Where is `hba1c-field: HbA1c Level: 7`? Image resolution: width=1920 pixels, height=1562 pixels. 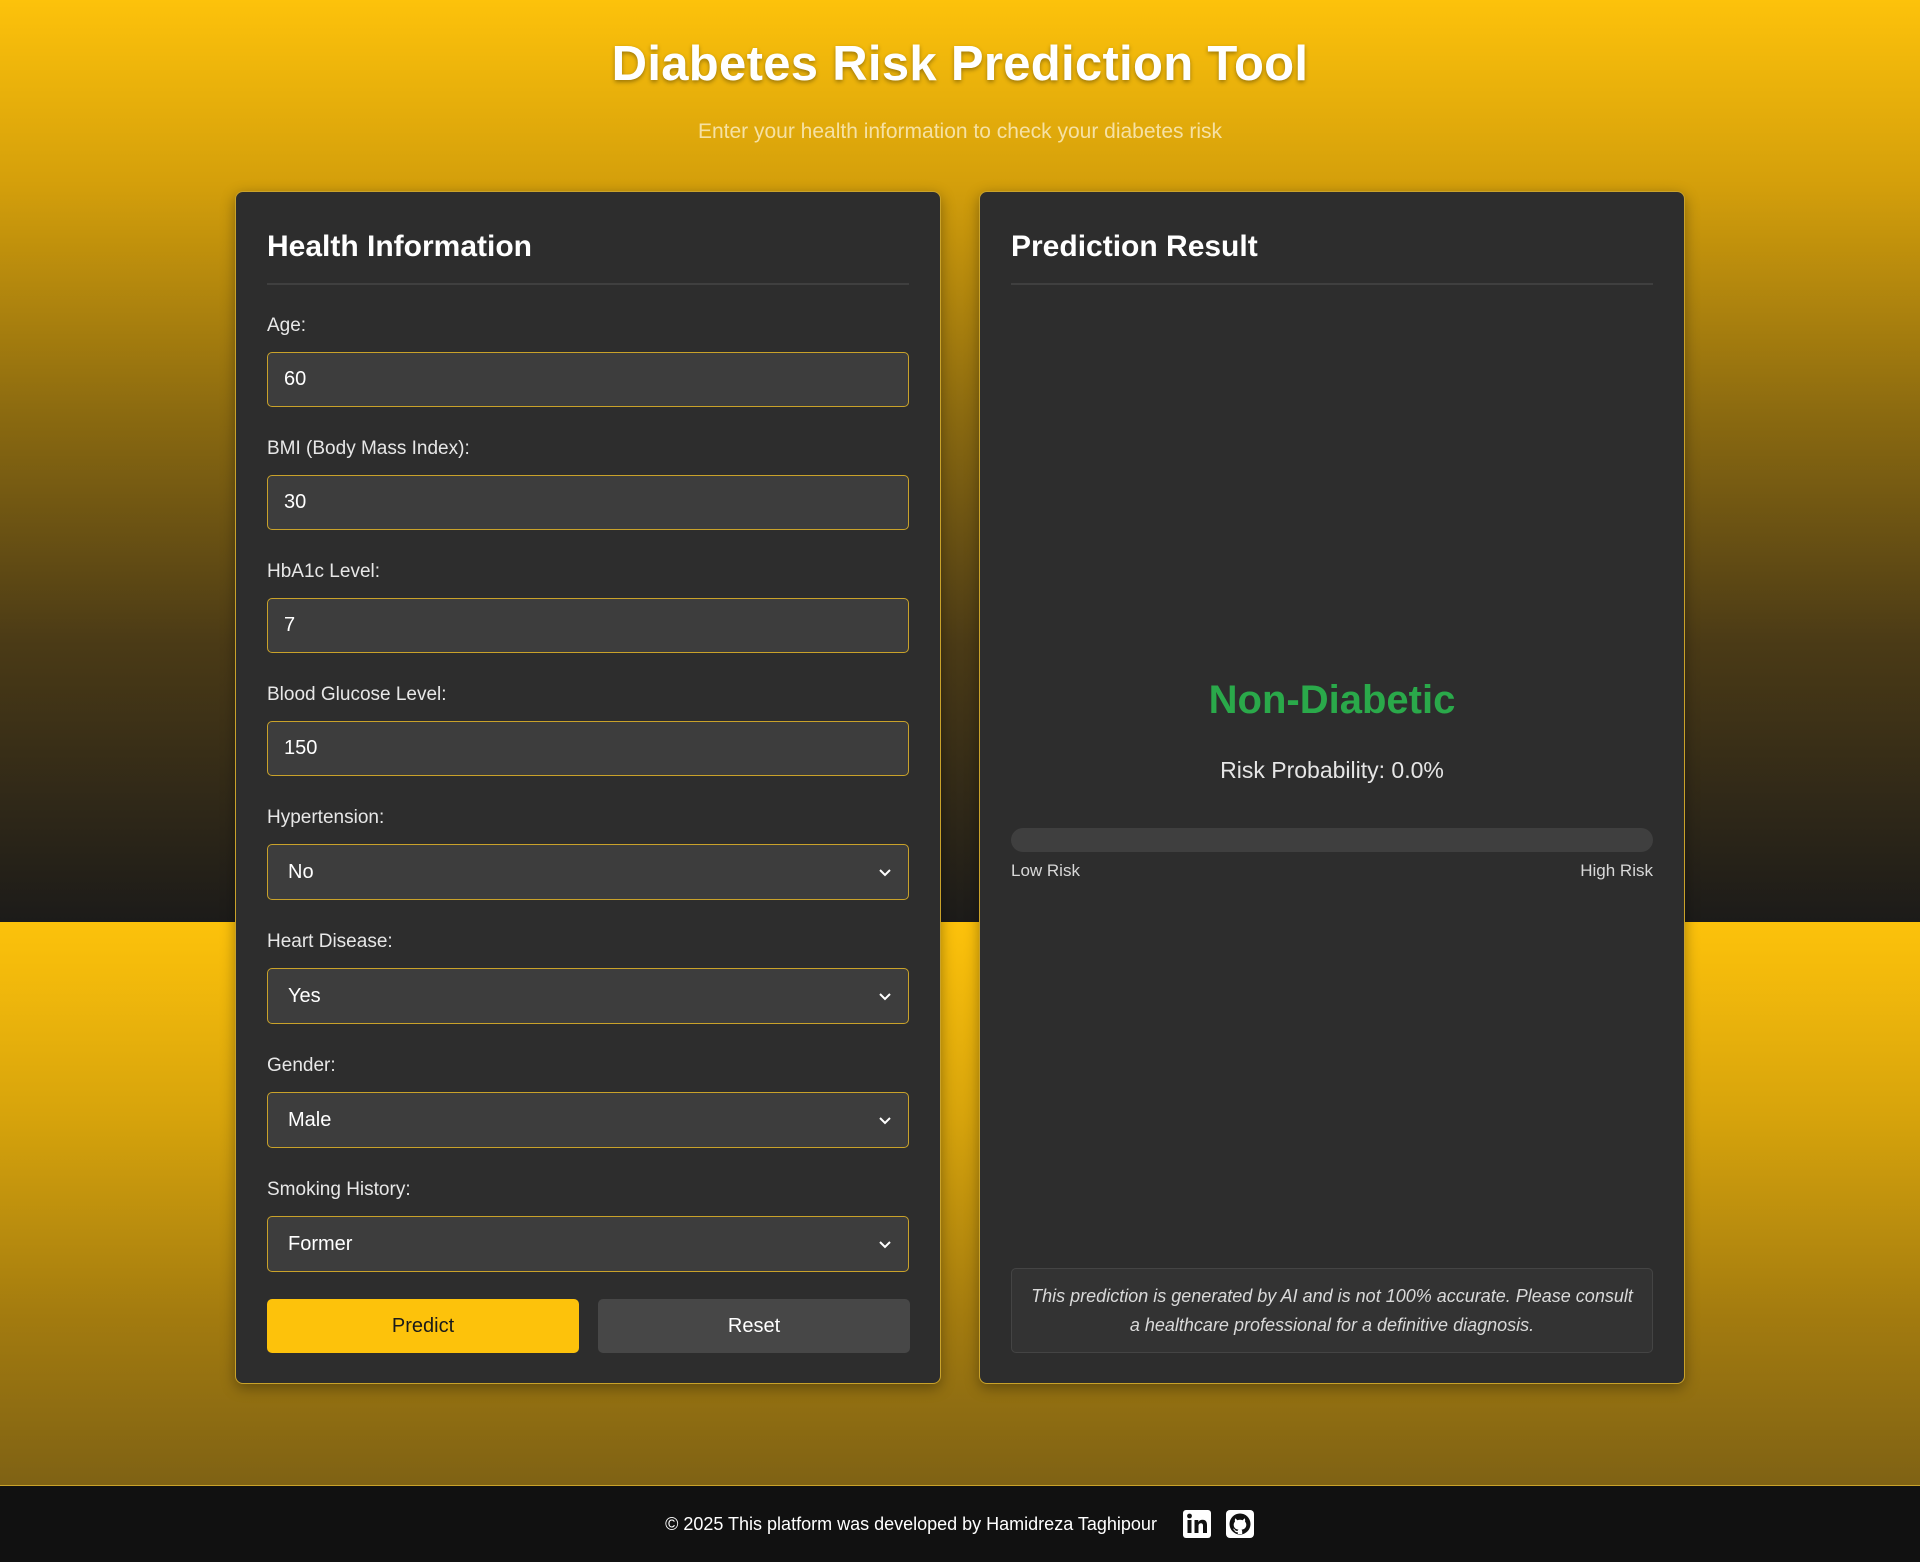
hba1c-field: HbA1c Level: 7 is located at coordinates (588, 607).